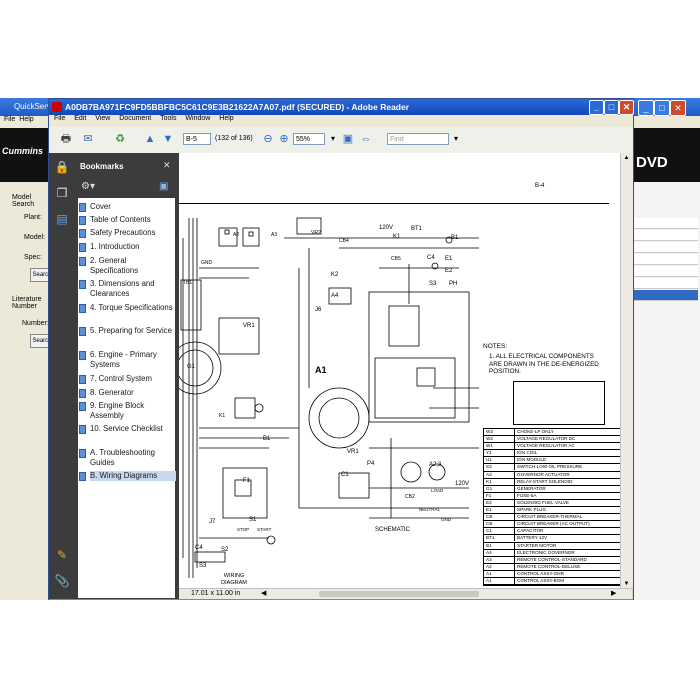 The height and width of the screenshot is (700, 700). I want to click on table-row: BT1 BATTERY 12V, so click(553, 539).